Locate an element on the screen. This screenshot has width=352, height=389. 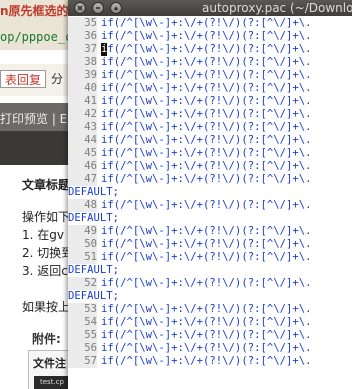
line-number: 36 is located at coordinates (82, 36).